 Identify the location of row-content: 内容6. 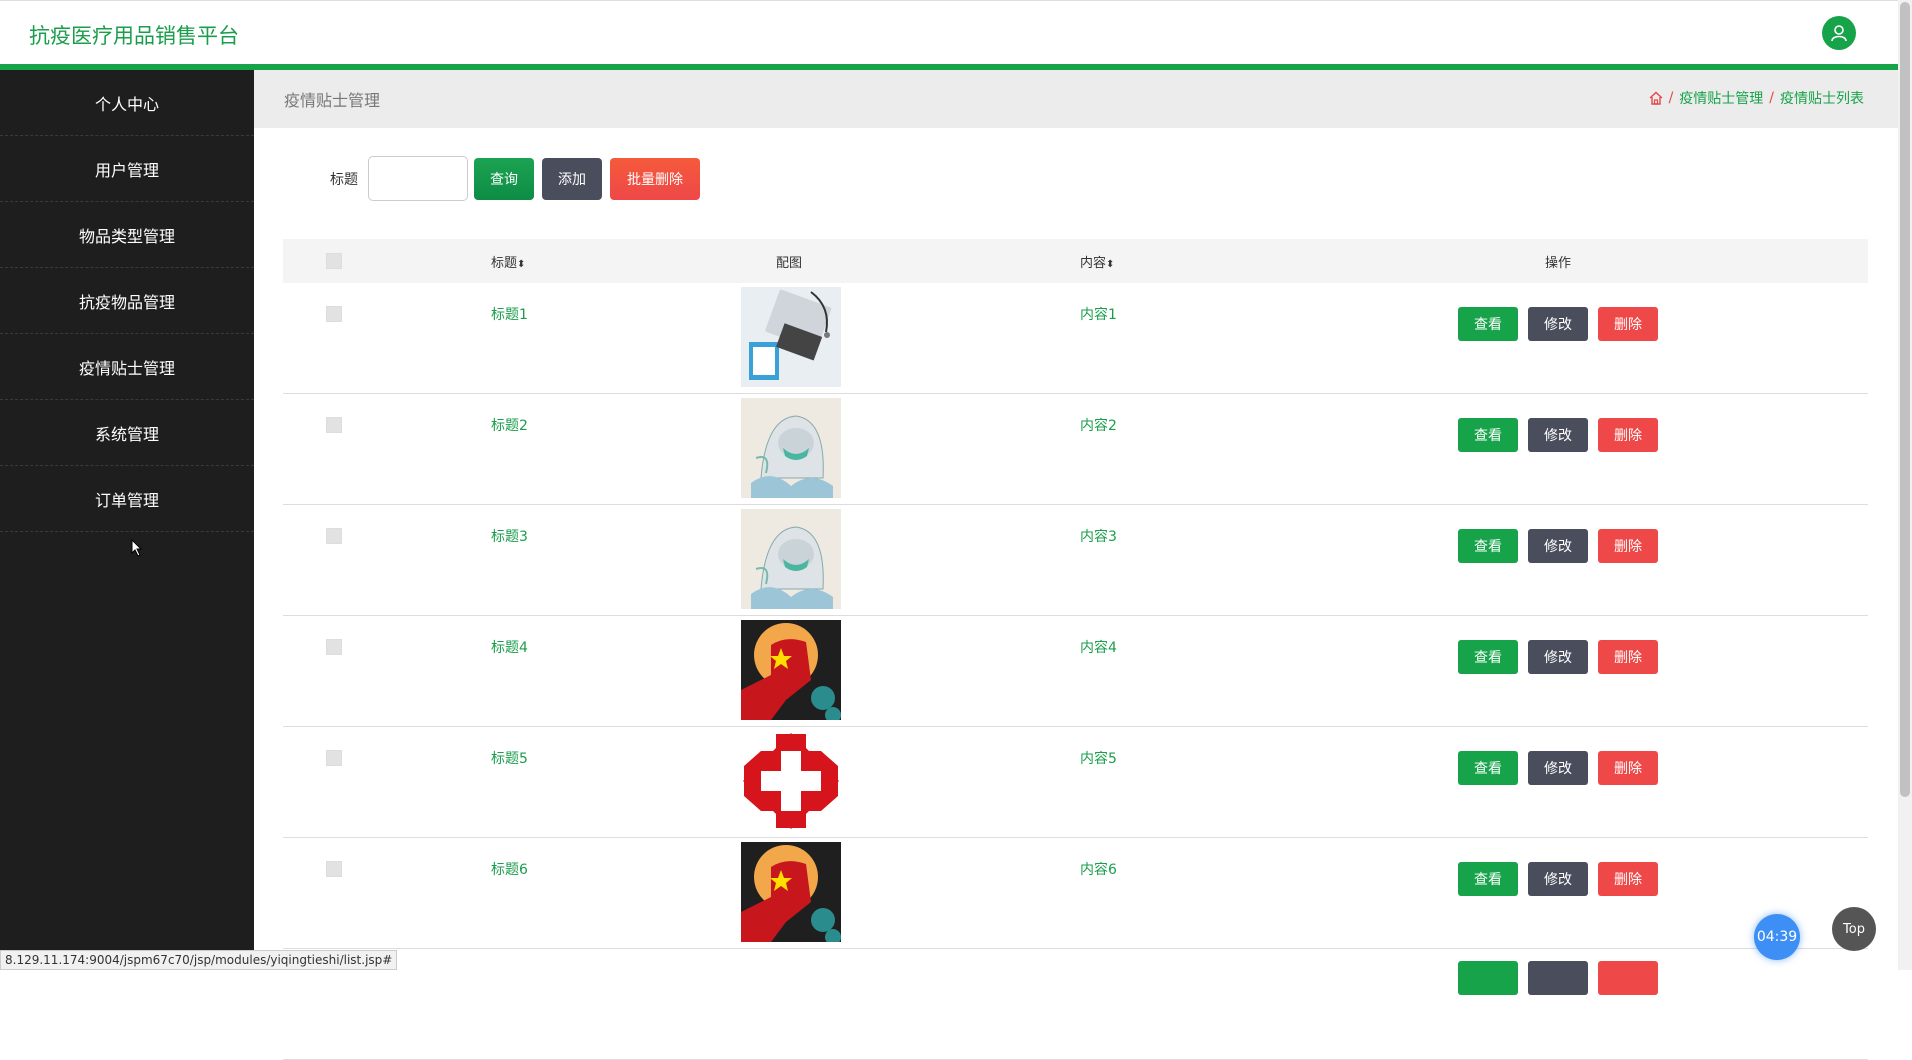
(1098, 870).